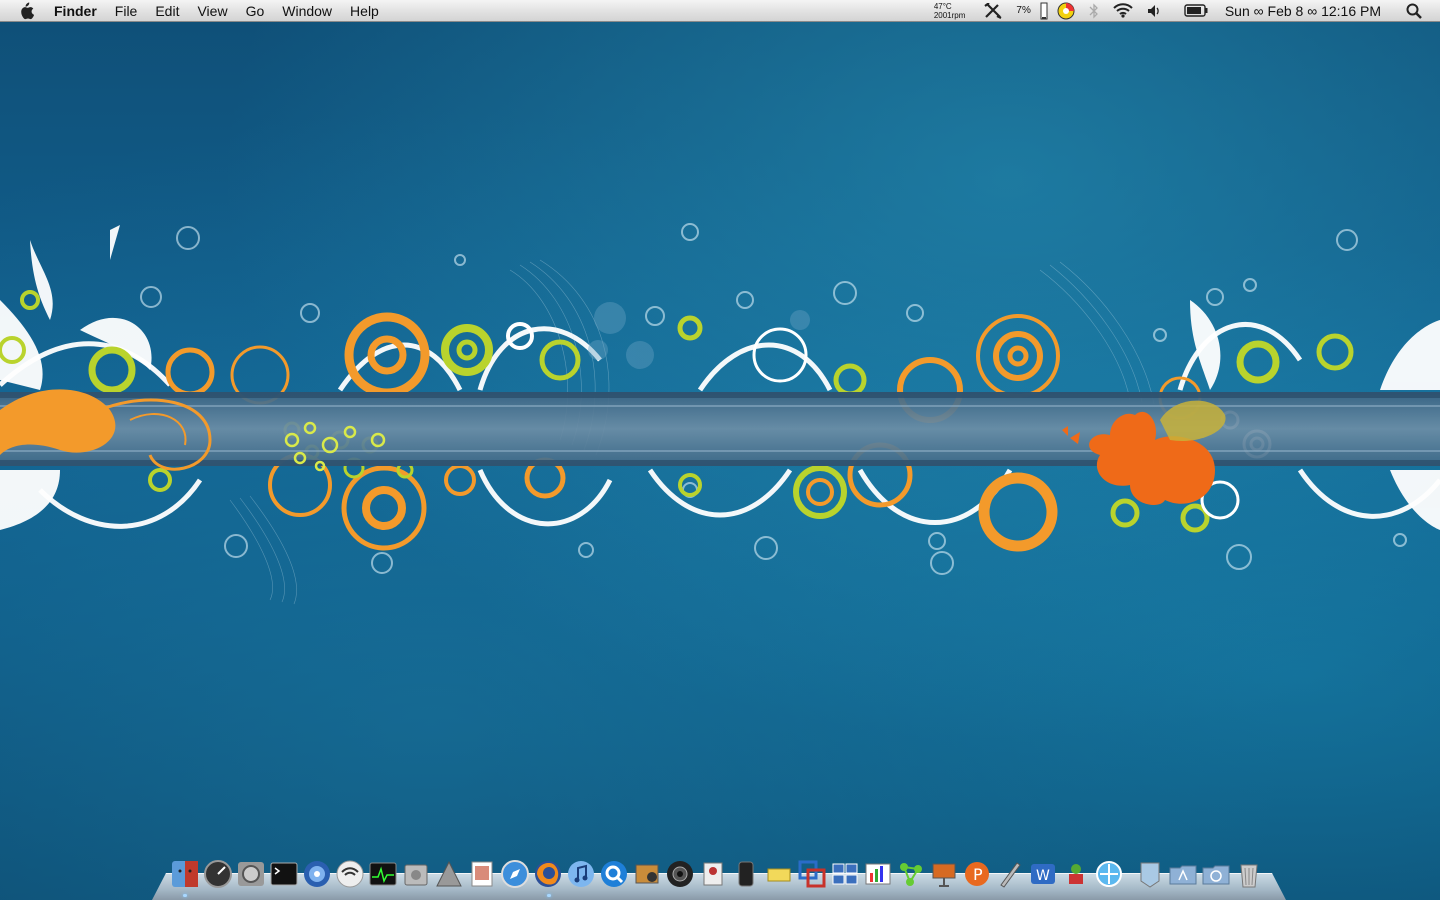 This screenshot has width=1440, height=900. I want to click on dock-quicktime-icon, so click(613, 873).